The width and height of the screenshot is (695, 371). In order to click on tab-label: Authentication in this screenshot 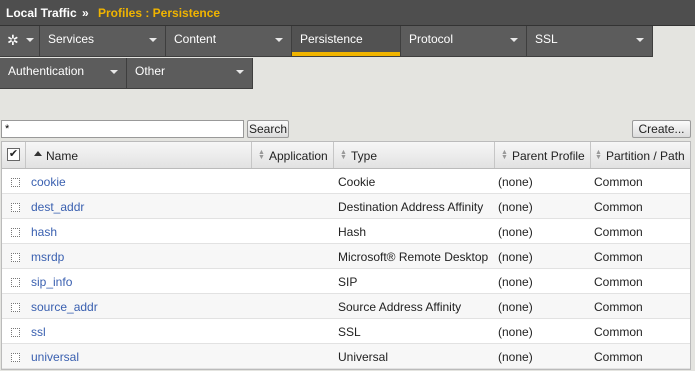, I will do `click(46, 71)`.